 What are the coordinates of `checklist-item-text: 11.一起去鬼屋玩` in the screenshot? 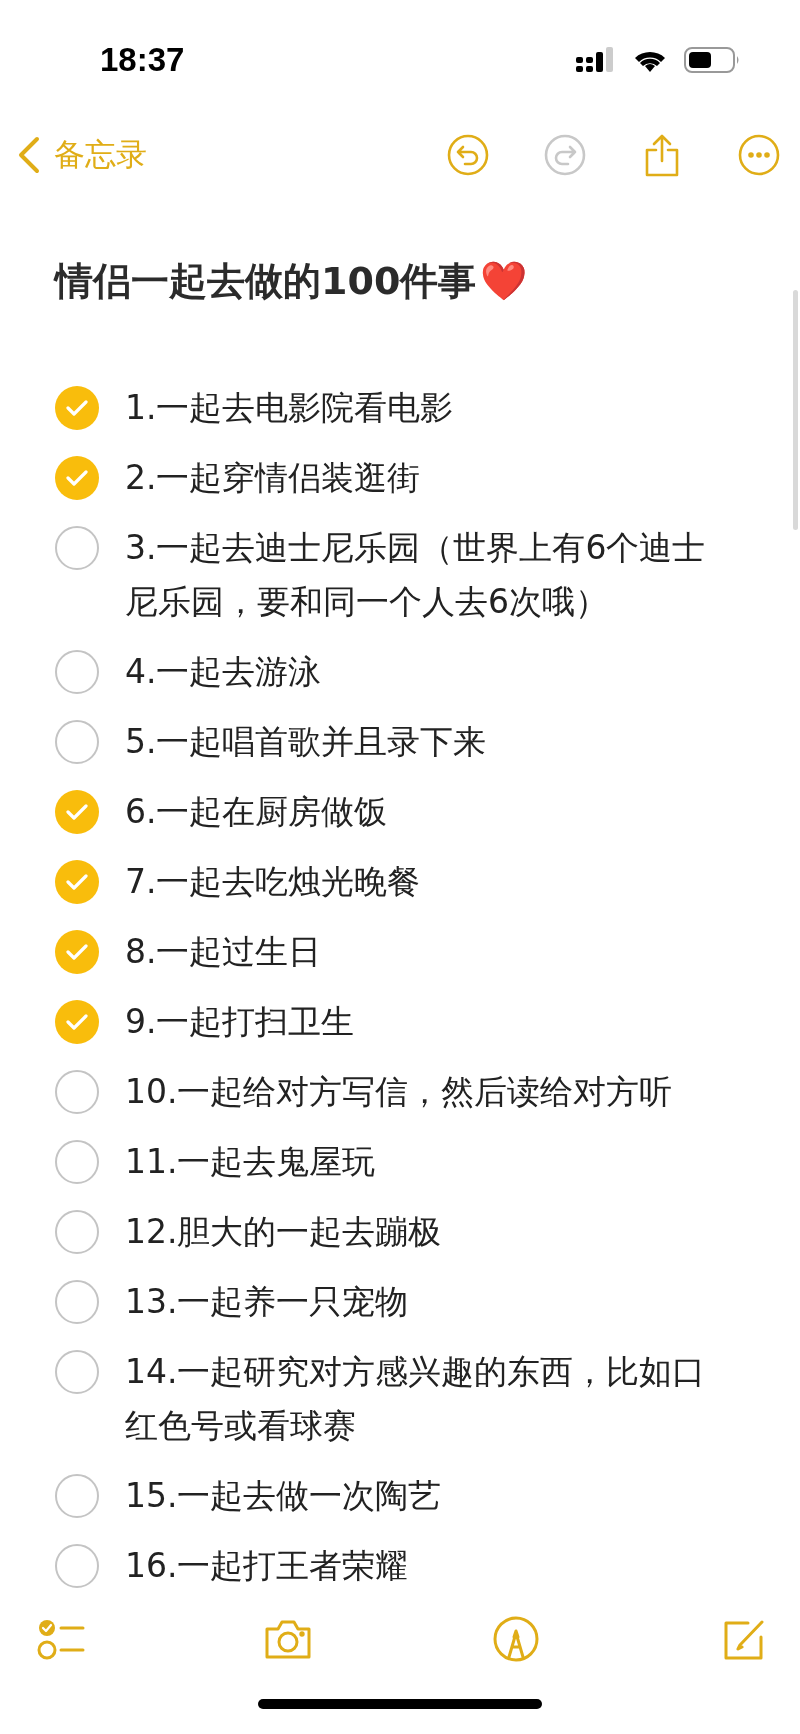 It's located at (251, 1162).